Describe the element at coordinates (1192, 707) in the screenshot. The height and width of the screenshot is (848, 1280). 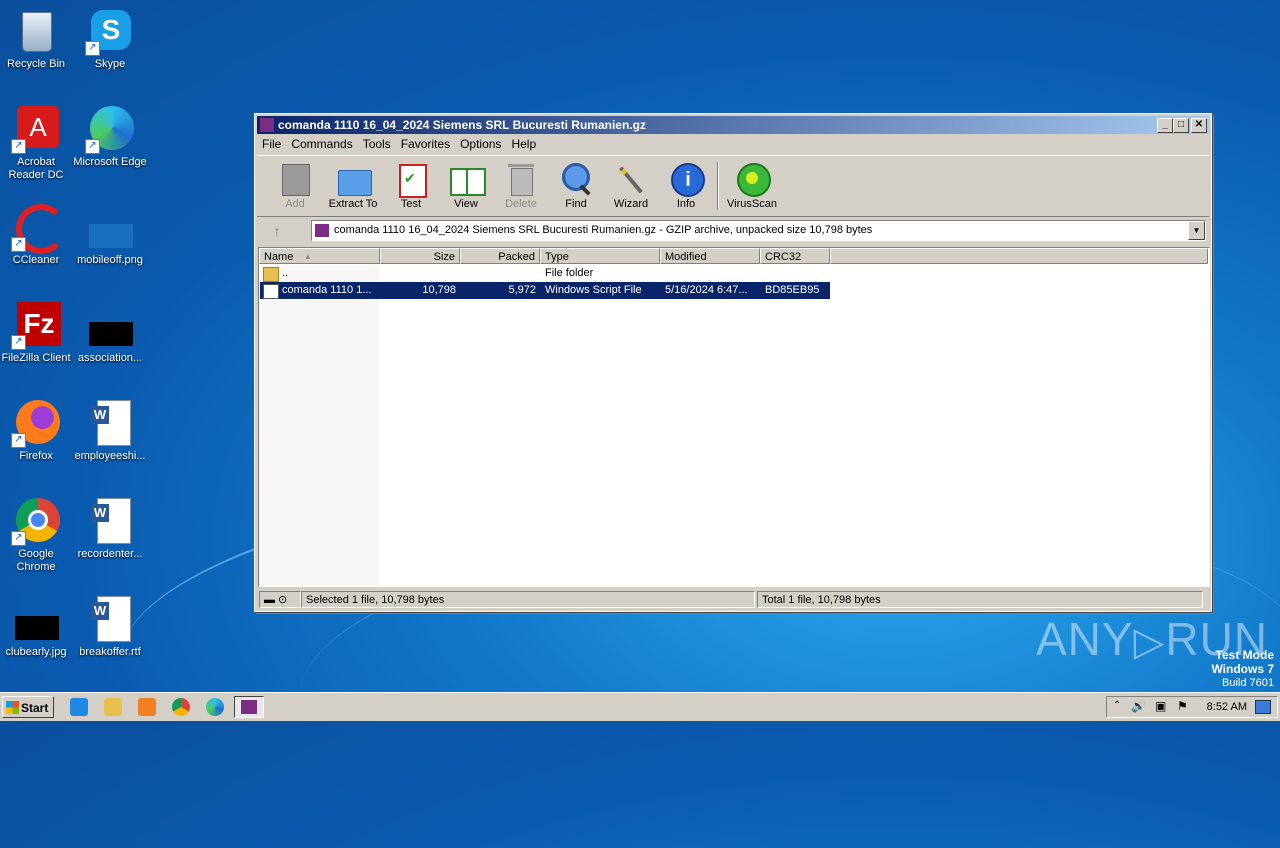
I see `system-tray: ⌃ 🔊 ▣ ⚑ 8:52 AM` at that location.